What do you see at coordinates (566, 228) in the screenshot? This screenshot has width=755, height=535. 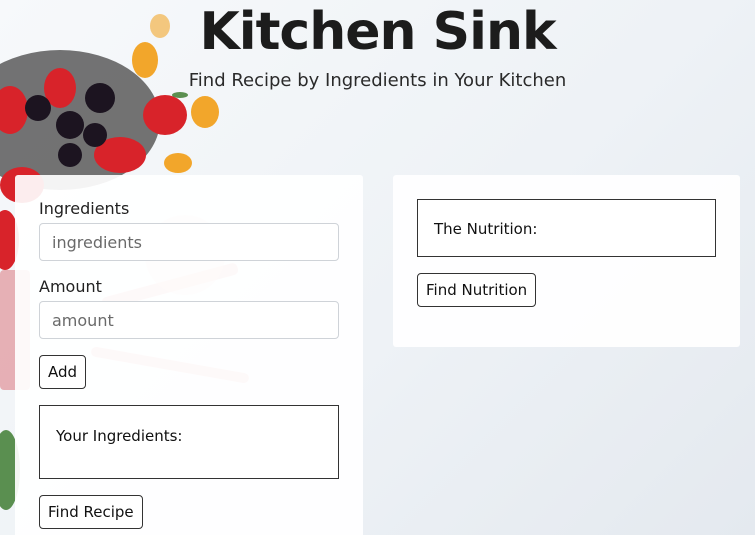 I see `nutrition-box: The Nutrition:` at bounding box center [566, 228].